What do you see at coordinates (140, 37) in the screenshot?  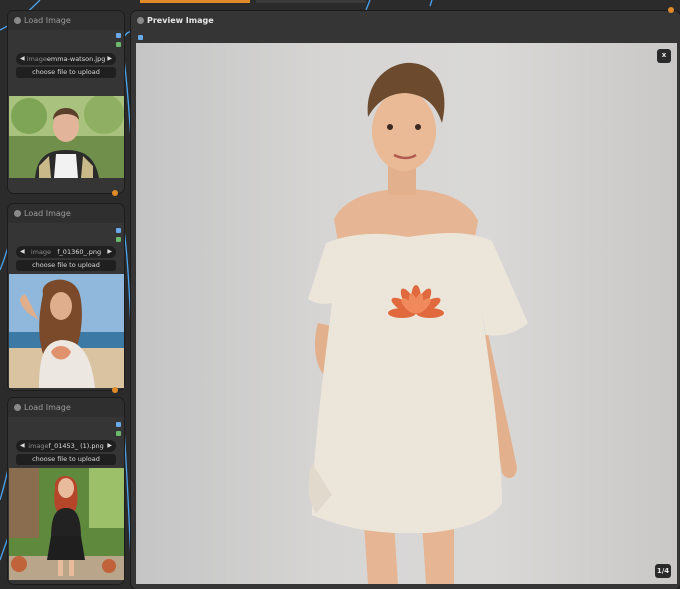 I see `input-slot` at bounding box center [140, 37].